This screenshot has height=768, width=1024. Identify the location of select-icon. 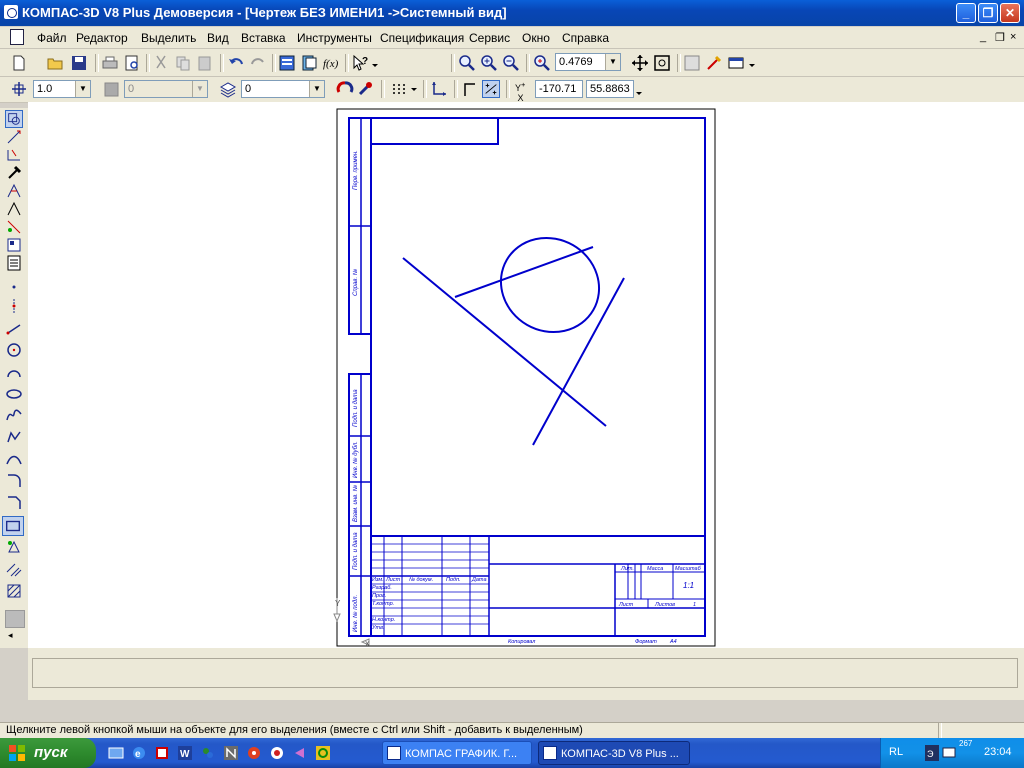
(14, 227).